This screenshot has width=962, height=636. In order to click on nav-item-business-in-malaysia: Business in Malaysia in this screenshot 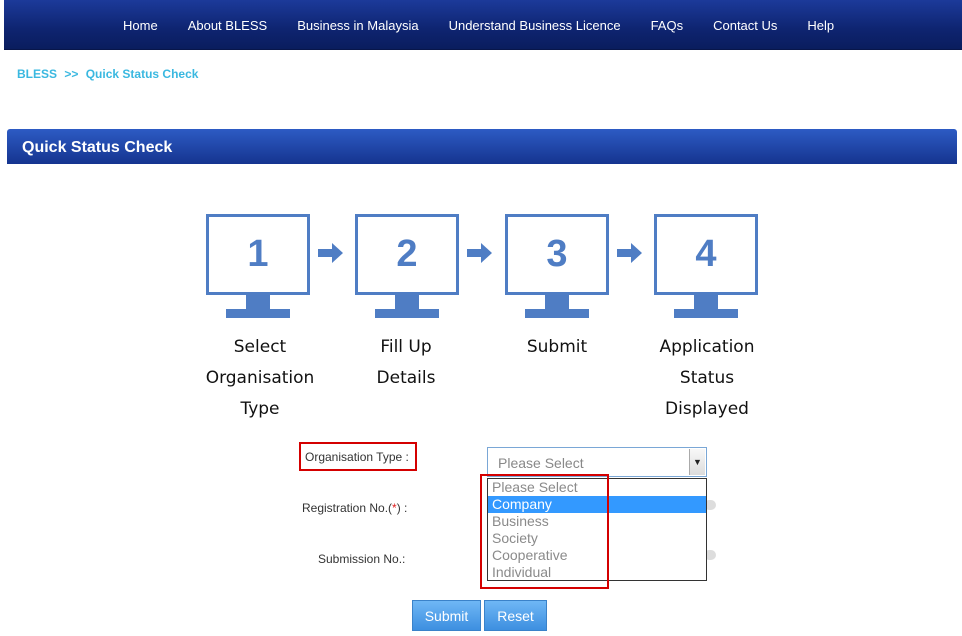, I will do `click(357, 25)`.